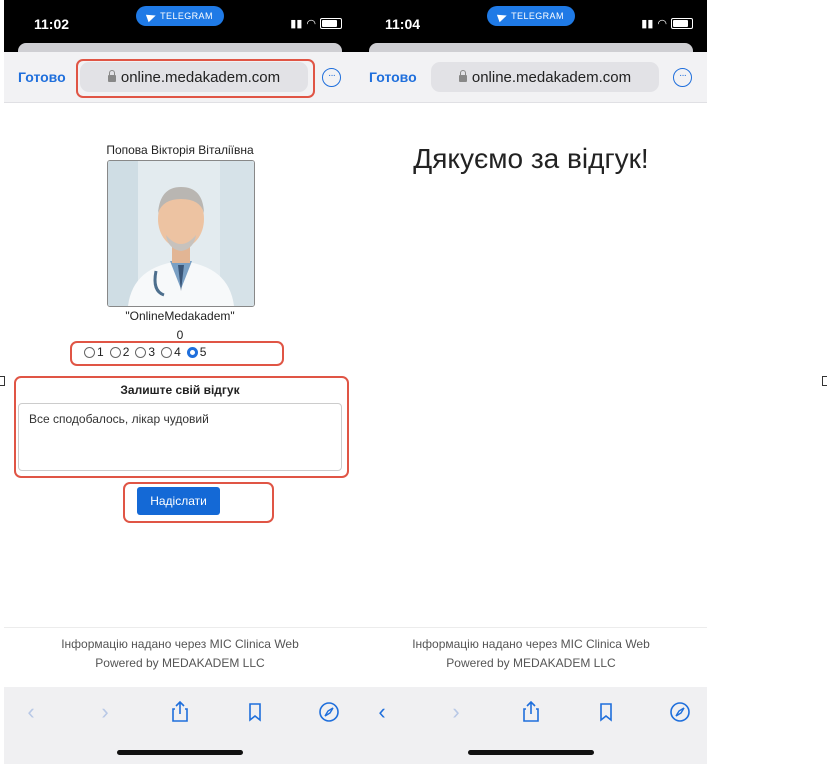 The width and height of the screenshot is (828, 764). What do you see at coordinates (181, 233) in the screenshot?
I see `doctor-photo` at bounding box center [181, 233].